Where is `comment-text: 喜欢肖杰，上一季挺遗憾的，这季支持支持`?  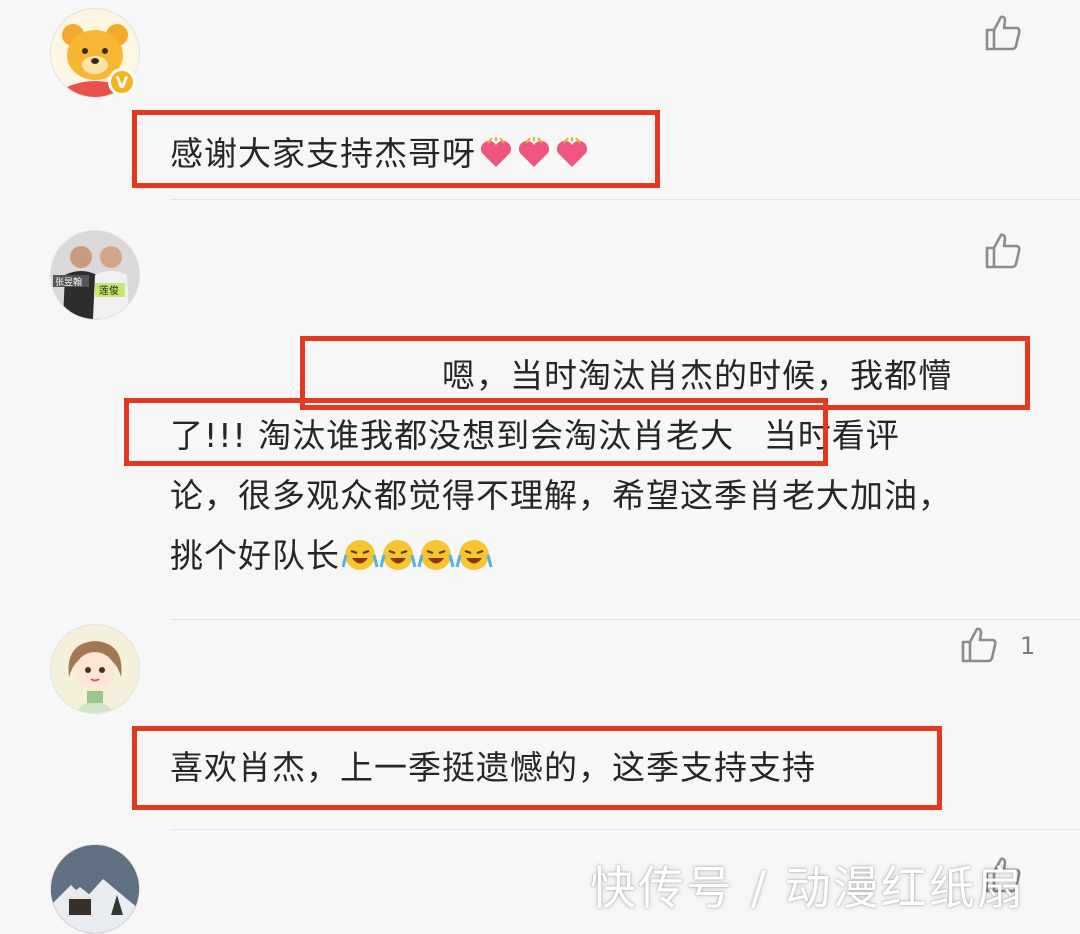
comment-text: 喜欢肖杰，上一季挺遗憾的，这季支持支持 is located at coordinates (590, 768).